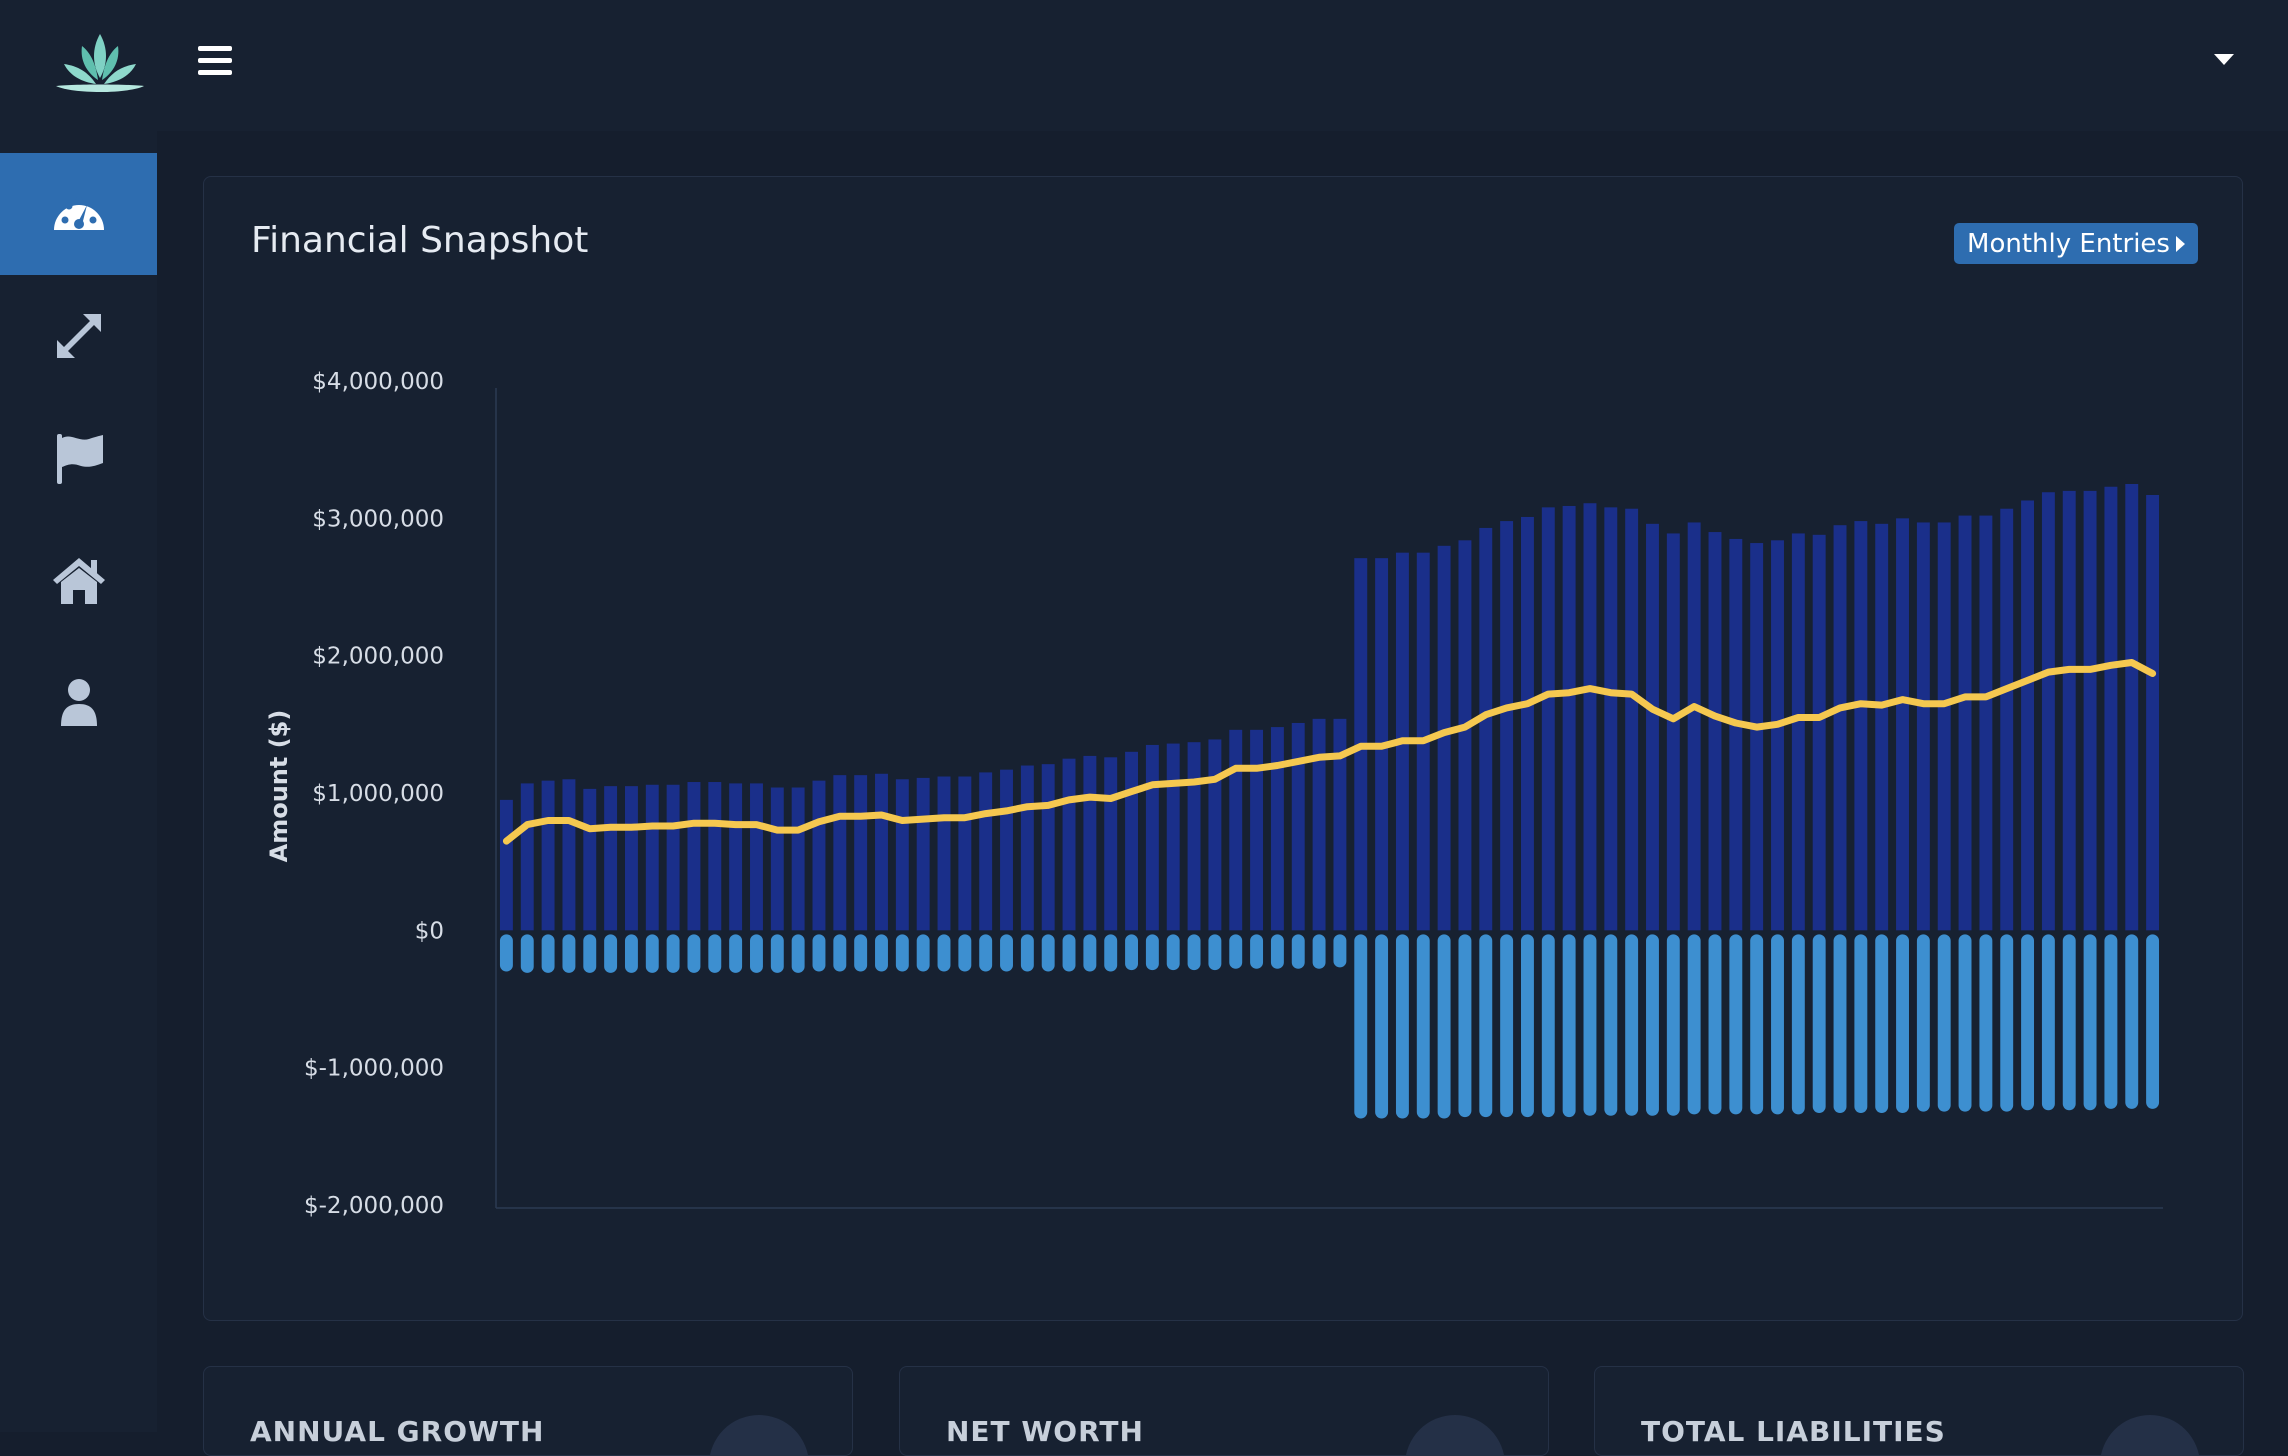  I want to click on sidebar-item-profile, so click(78, 702).